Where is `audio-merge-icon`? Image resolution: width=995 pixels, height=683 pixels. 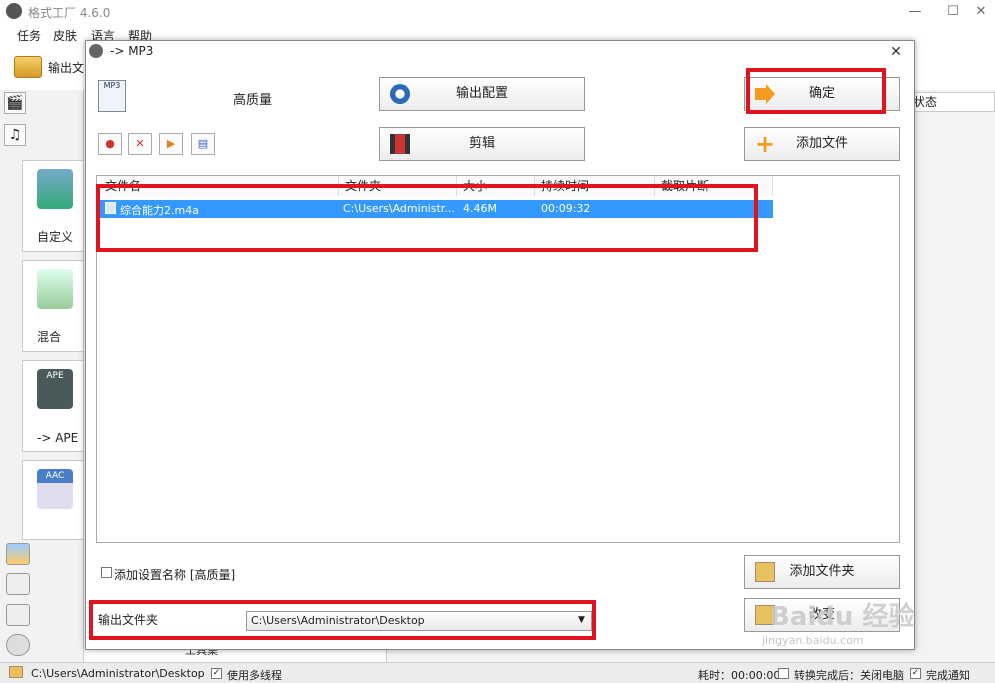 audio-merge-icon is located at coordinates (55, 289).